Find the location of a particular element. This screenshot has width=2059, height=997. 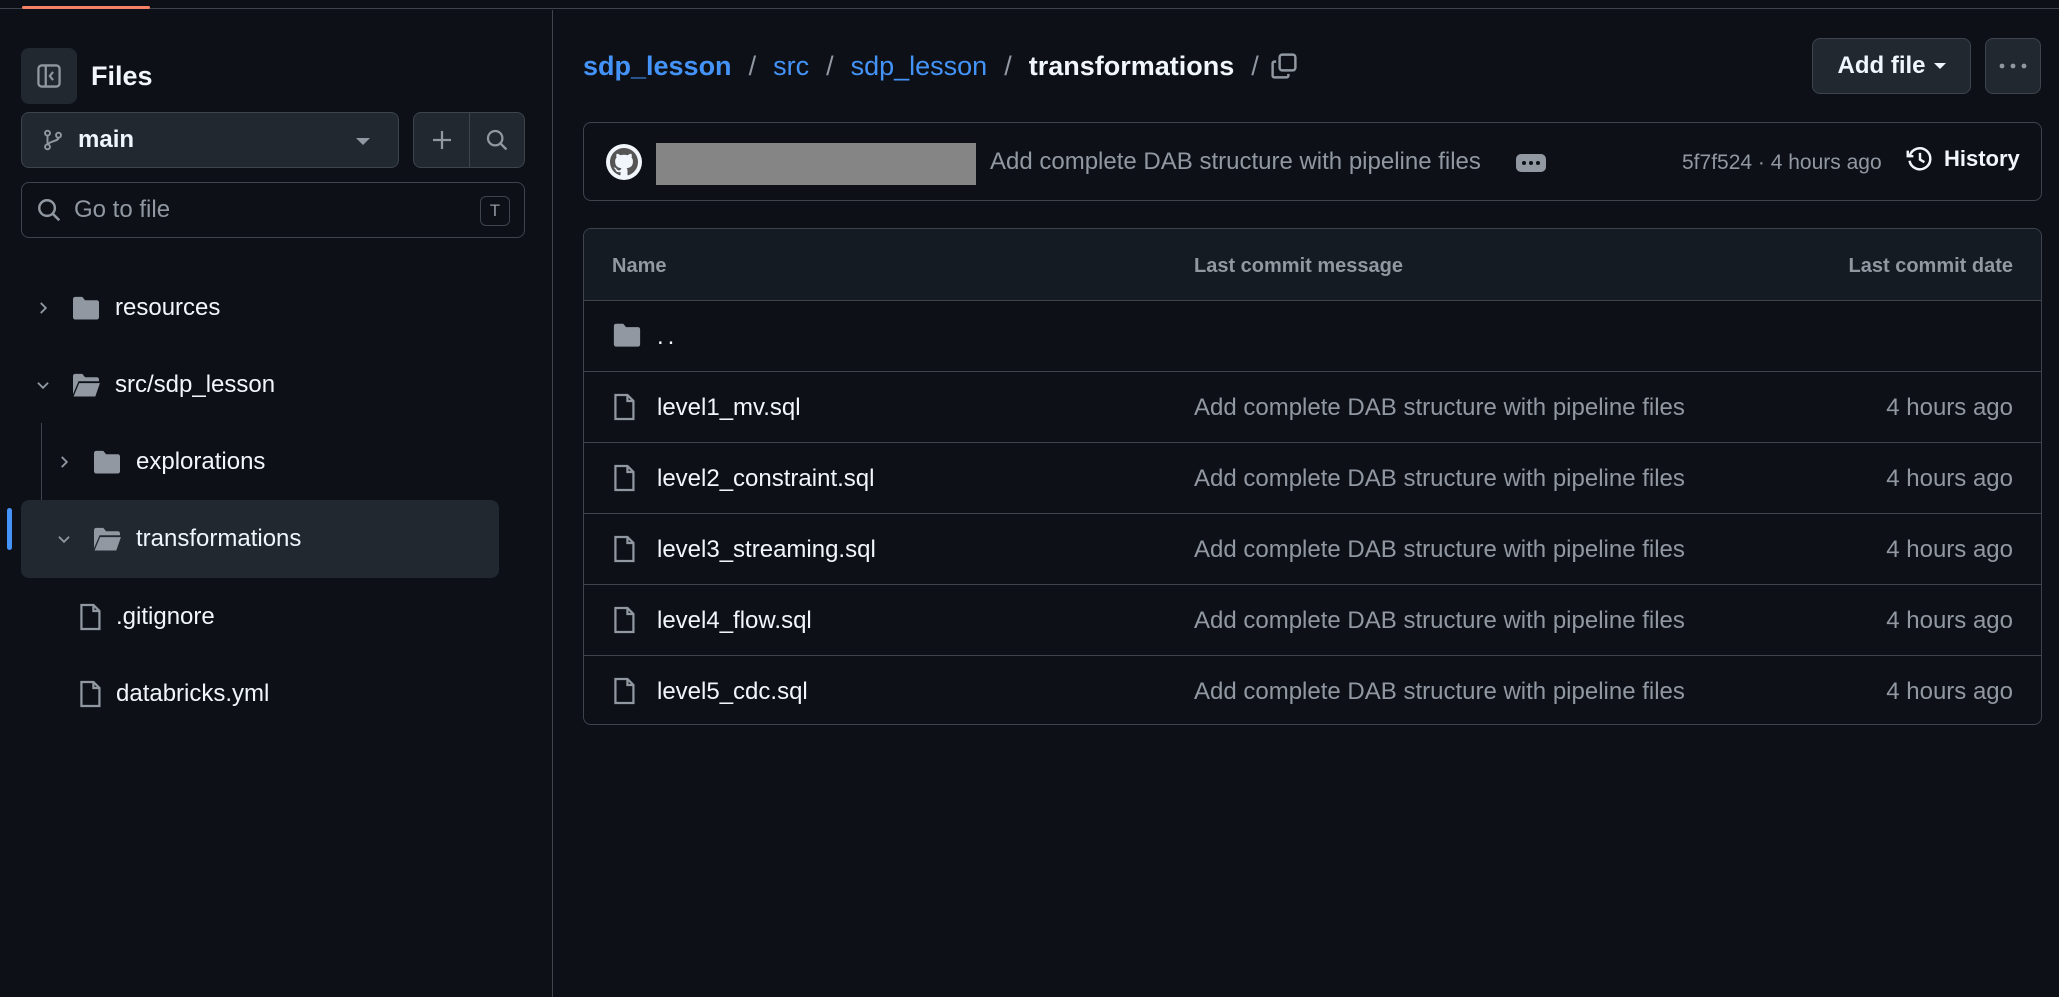

copy-path-button is located at coordinates (1284, 66).